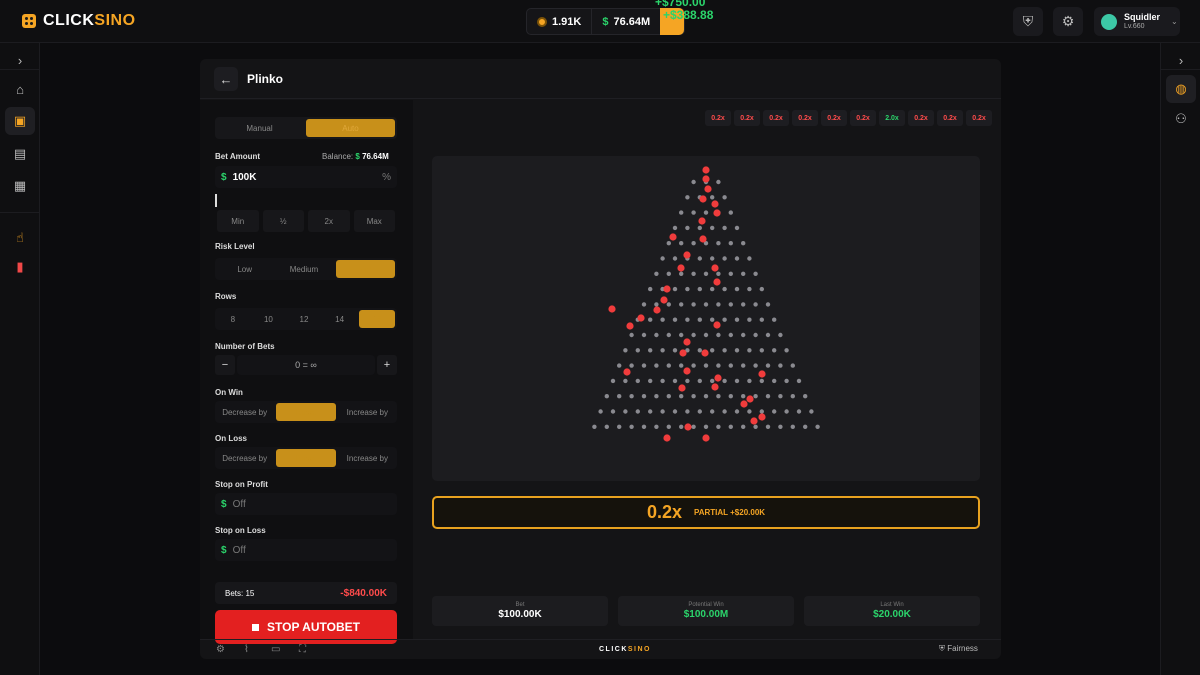 The image size is (1200, 675). I want to click on site-logo: CLICKSINO, so click(79, 21).